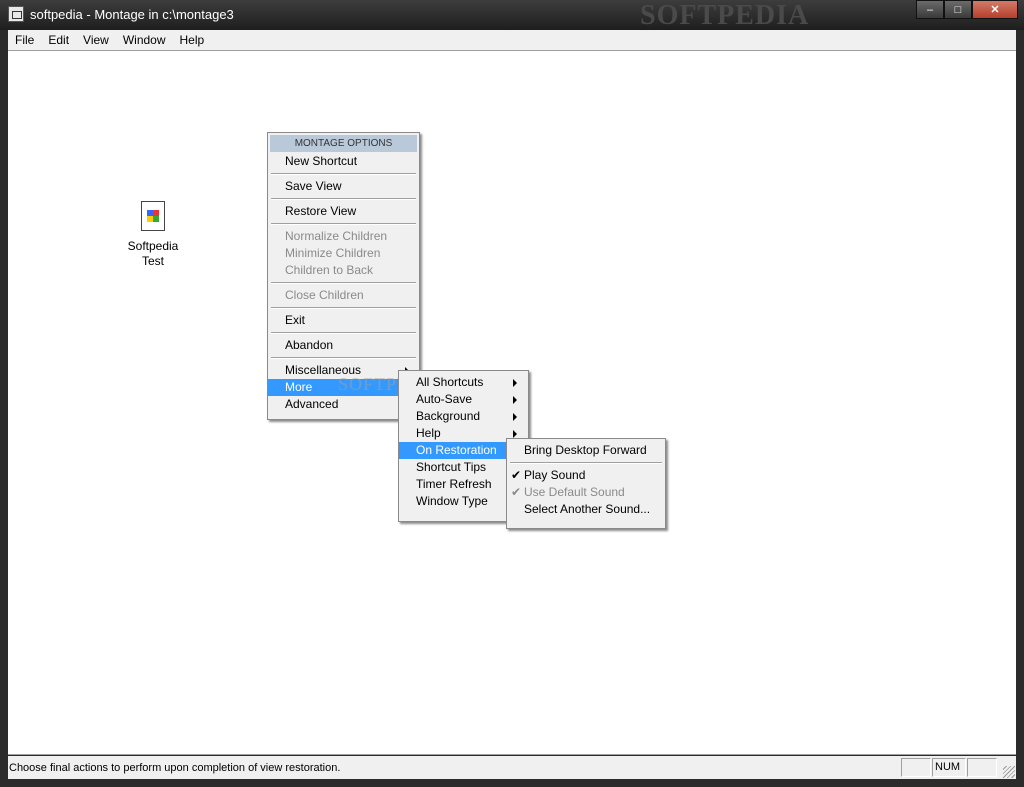 The height and width of the screenshot is (787, 1024). I want to click on menu-help: Help, so click(192, 40).